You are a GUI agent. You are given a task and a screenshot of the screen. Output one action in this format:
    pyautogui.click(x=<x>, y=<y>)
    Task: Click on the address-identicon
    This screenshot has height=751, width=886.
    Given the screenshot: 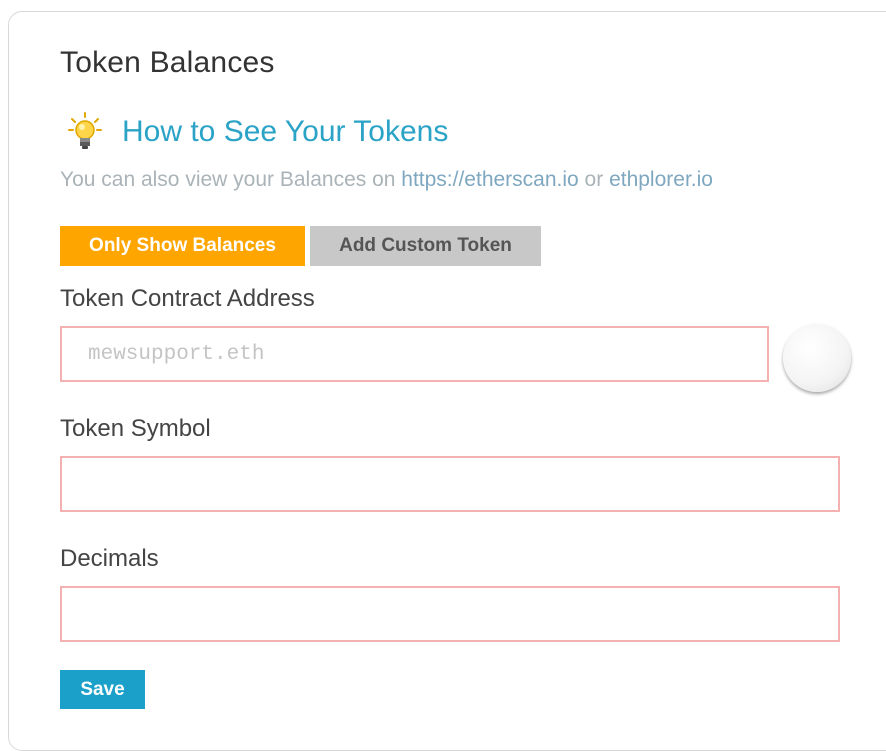 What is the action you would take?
    pyautogui.click(x=817, y=358)
    